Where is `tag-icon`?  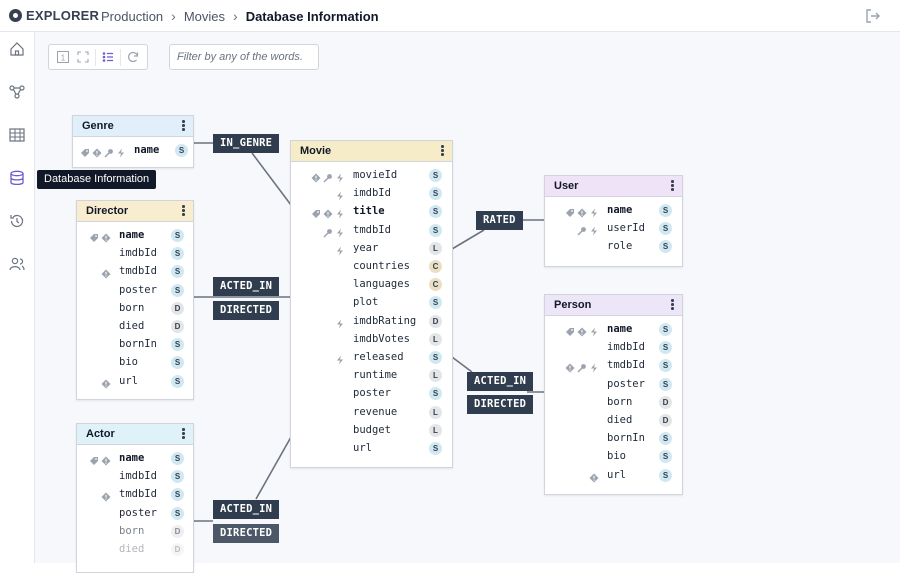
tag-icon is located at coordinates (94, 236).